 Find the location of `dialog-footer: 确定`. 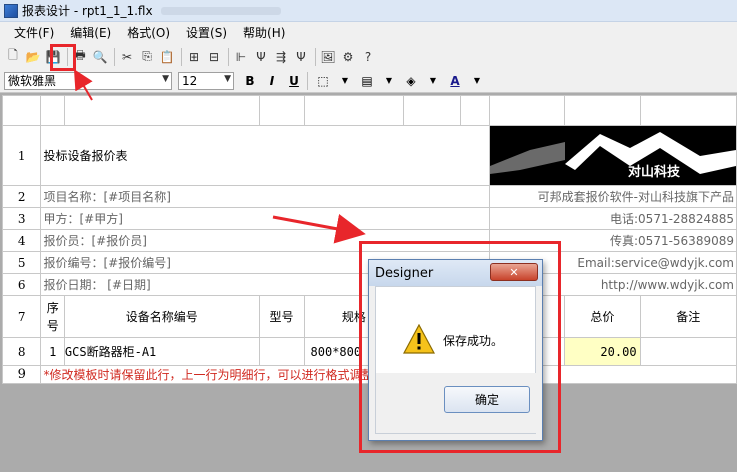

dialog-footer: 确定 is located at coordinates (456, 403).